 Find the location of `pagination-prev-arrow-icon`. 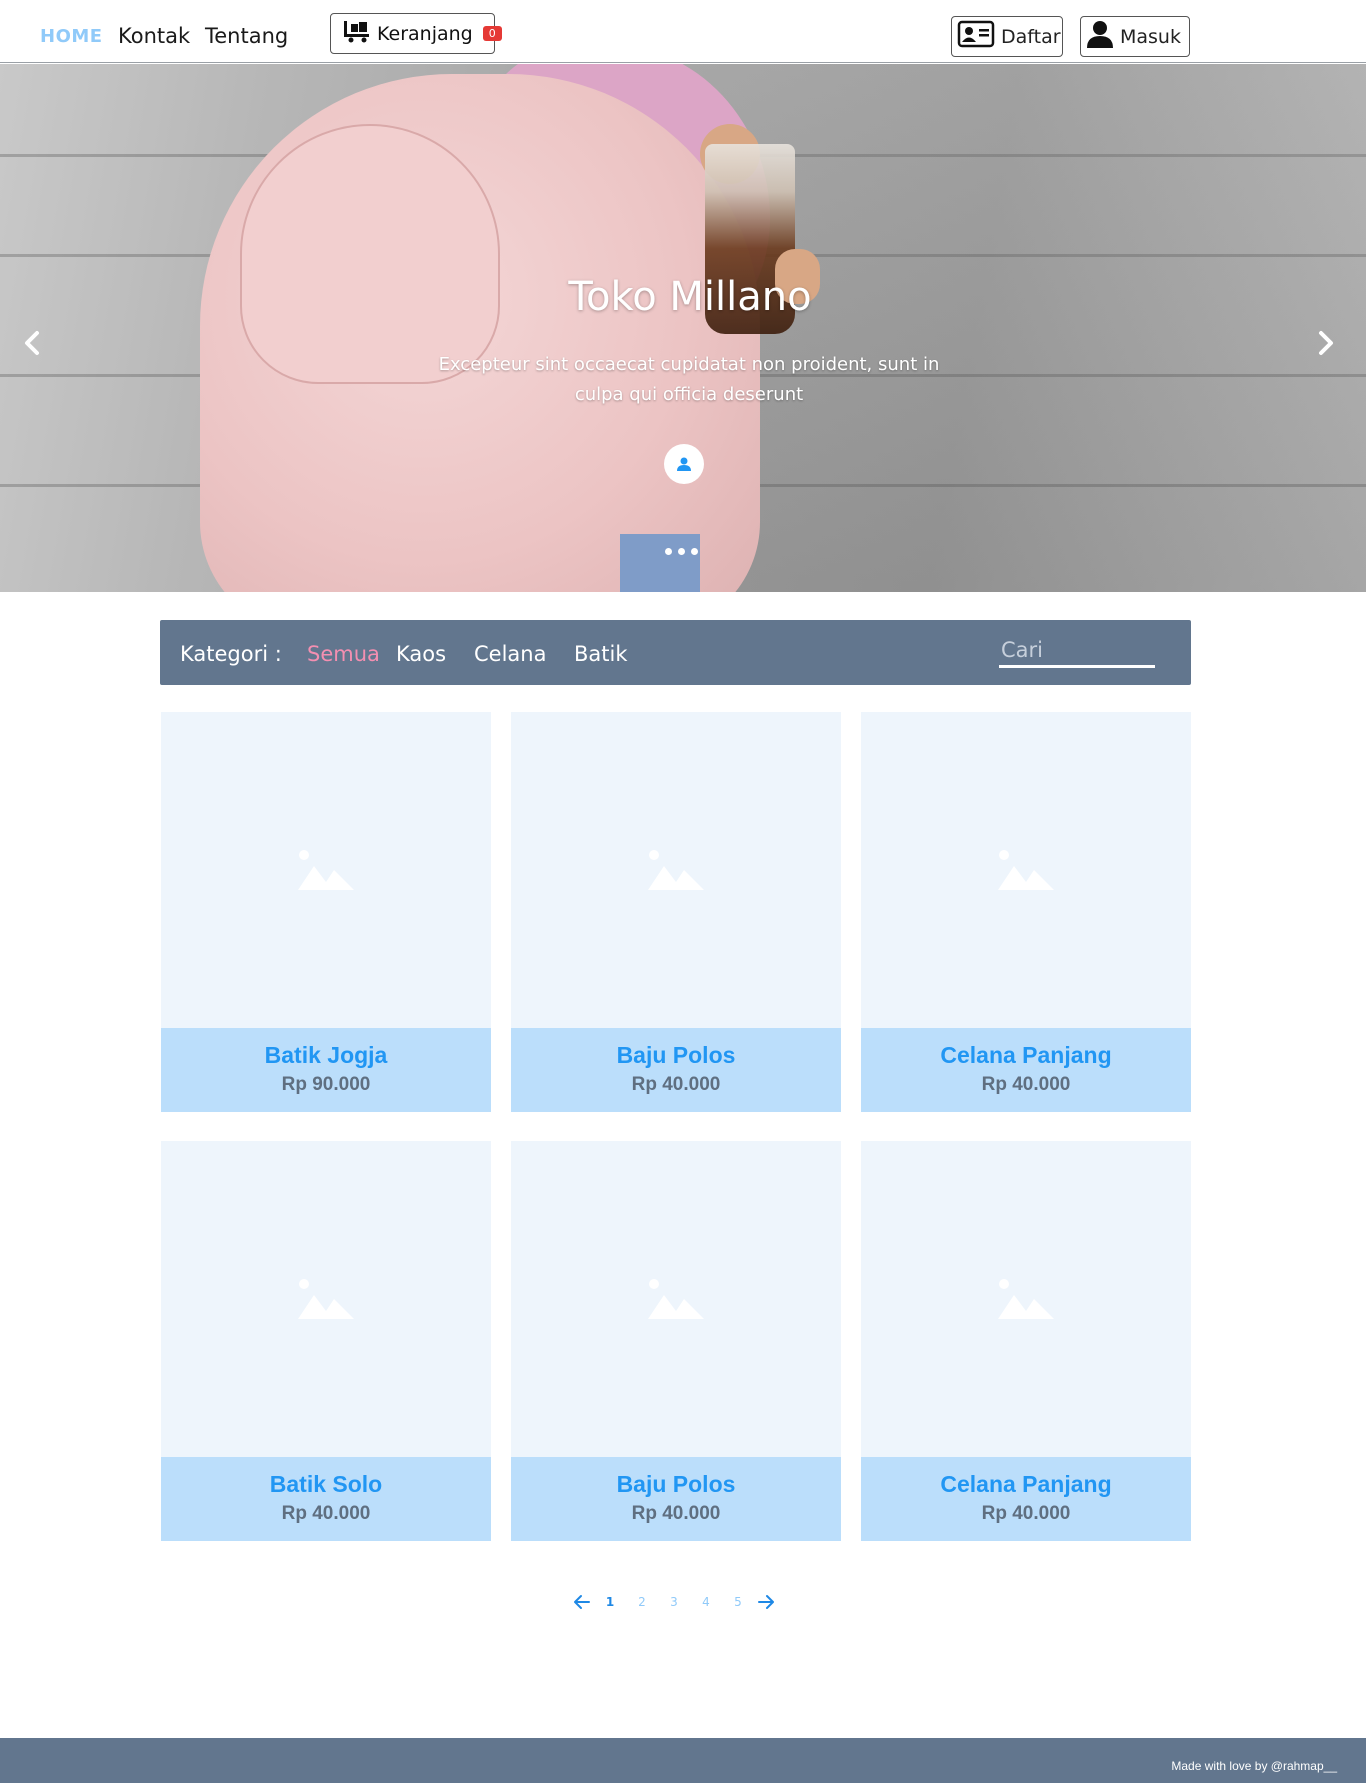

pagination-prev-arrow-icon is located at coordinates (582, 1602).